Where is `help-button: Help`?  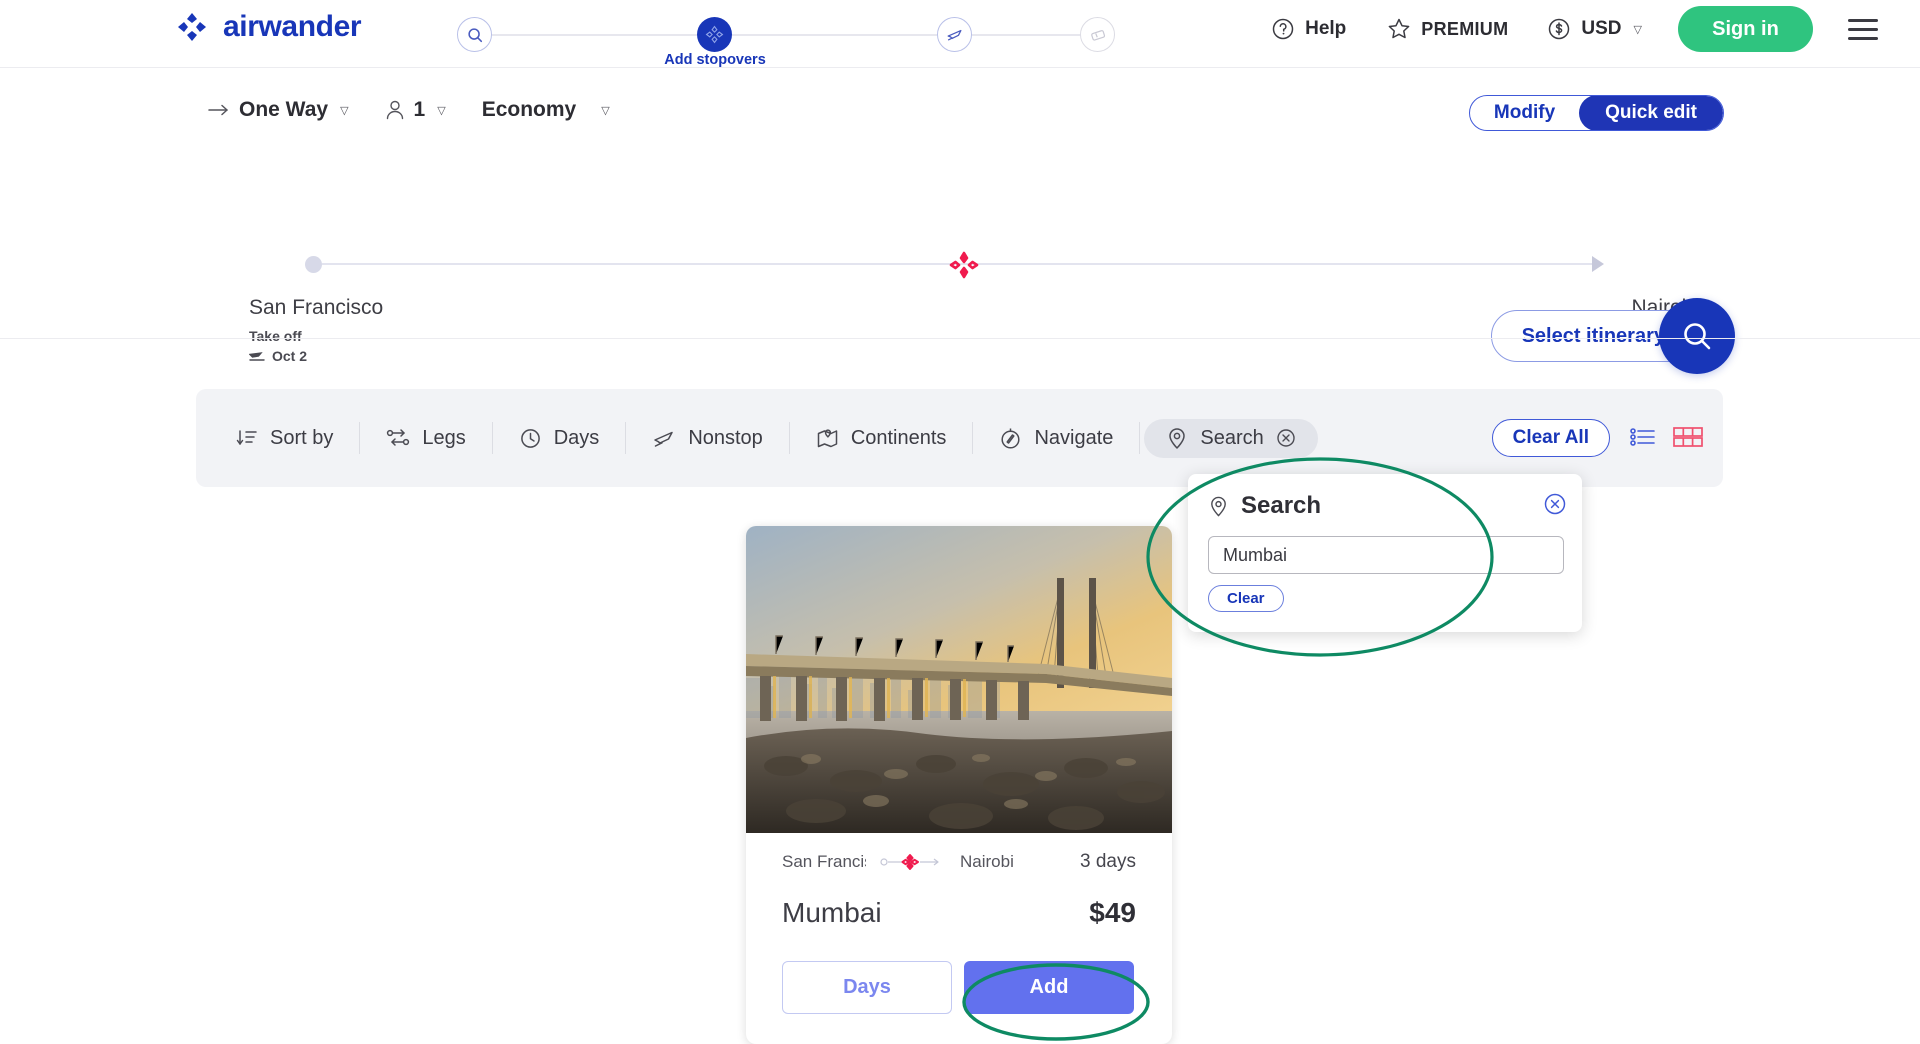 help-button: Help is located at coordinates (1308, 29).